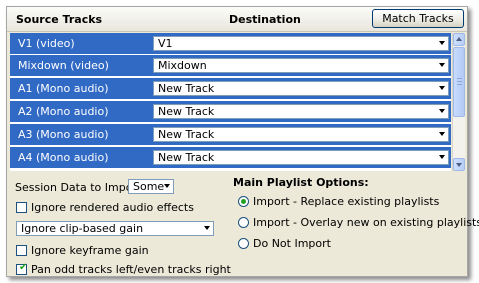 Image resolution: width=479 pixels, height=283 pixels. Describe the element at coordinates (63, 65) in the screenshot. I see `source-track-label: Mixdown (video)` at that location.